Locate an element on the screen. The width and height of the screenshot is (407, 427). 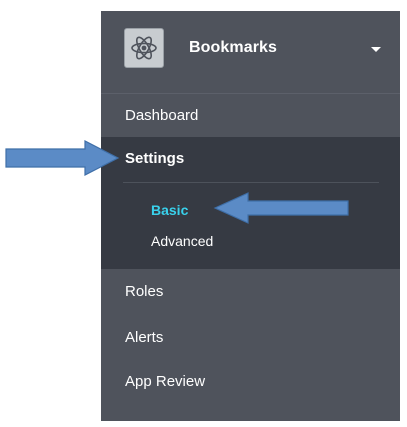
sidebar-item-dashboard: Dashboard is located at coordinates (250, 115).